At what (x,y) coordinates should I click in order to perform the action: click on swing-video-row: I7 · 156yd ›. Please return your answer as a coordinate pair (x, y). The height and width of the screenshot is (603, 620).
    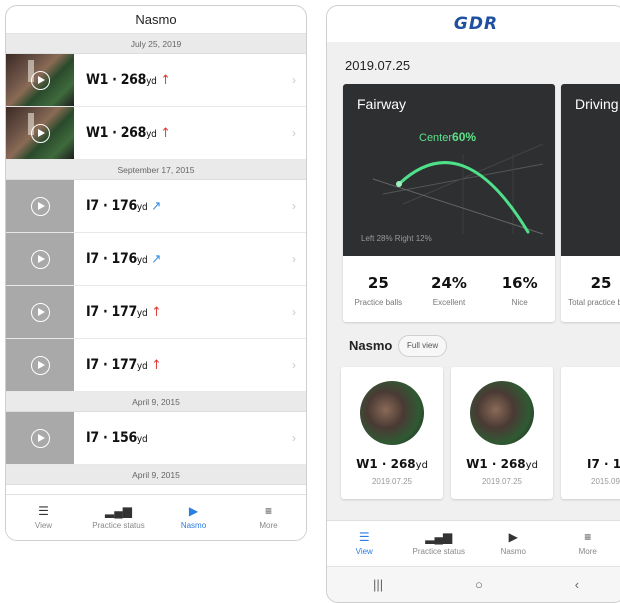
    Looking at the image, I should click on (156, 438).